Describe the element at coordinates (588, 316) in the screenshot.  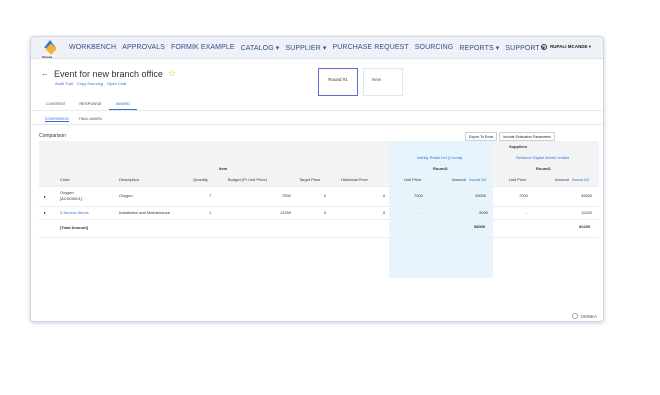
I see `footer-brand-text: OMNEA` at that location.